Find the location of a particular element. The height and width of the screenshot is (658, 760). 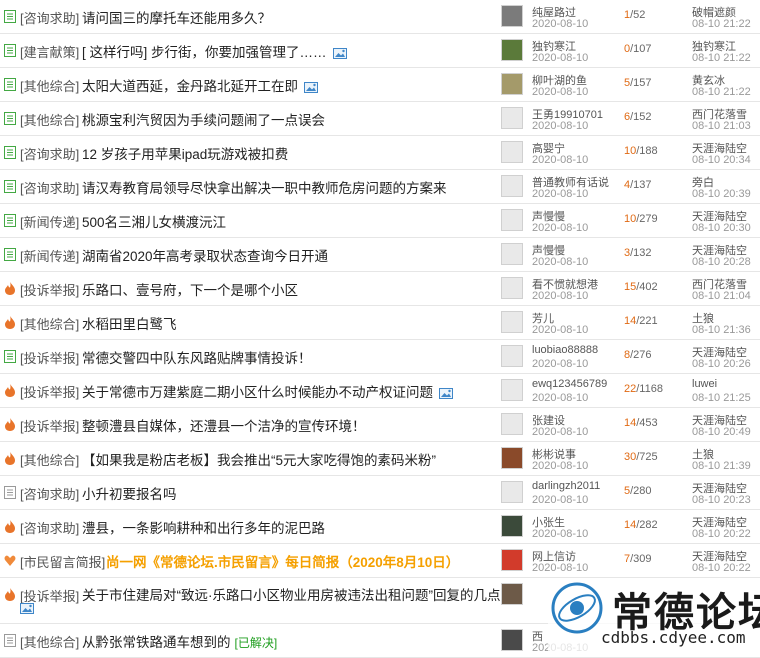

thread-title-link: 12 岁孩子用苹果ipad玩游戏被扣费 is located at coordinates (185, 153).